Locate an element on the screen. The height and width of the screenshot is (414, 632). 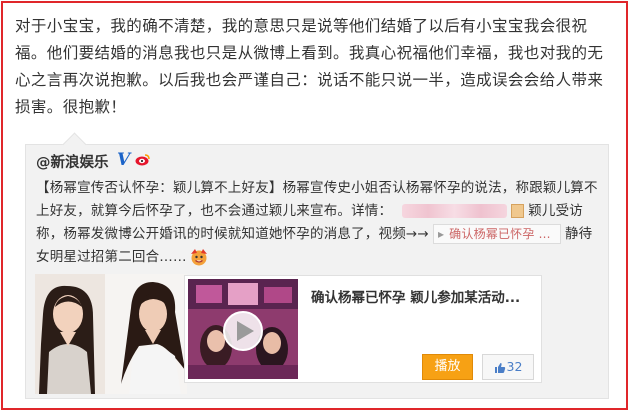
file-icon is located at coordinates (518, 211).